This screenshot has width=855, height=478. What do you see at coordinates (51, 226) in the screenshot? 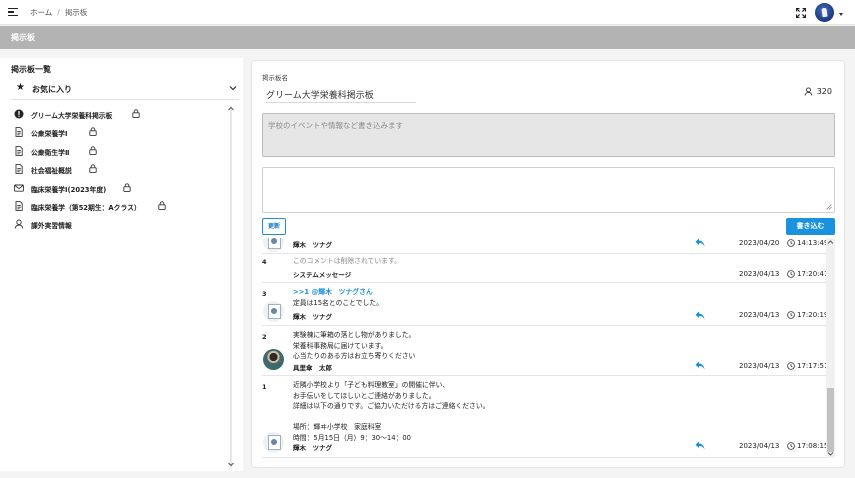
I see `board-name: 課外実習情報` at bounding box center [51, 226].